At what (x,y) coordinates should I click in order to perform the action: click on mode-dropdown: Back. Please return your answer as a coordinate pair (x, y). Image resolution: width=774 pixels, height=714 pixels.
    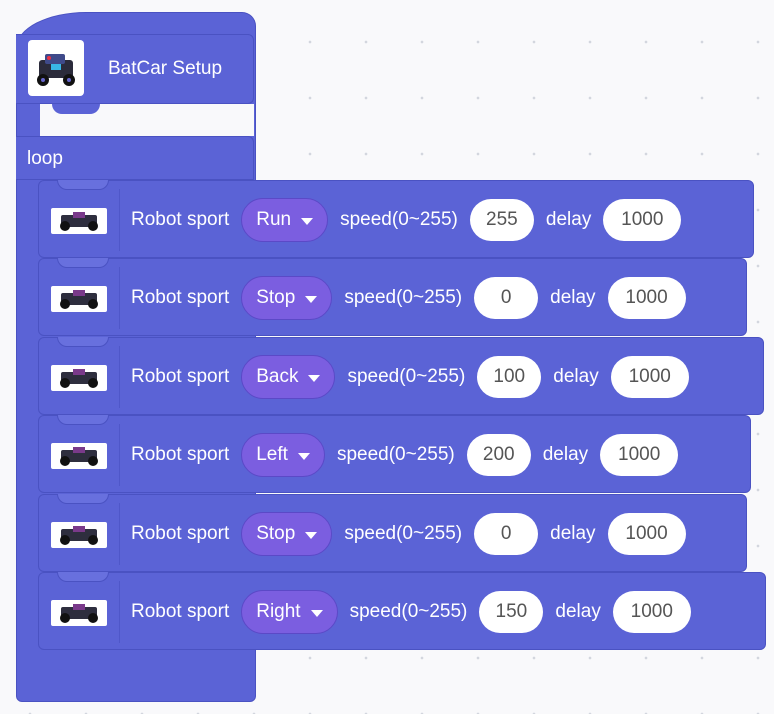
    Looking at the image, I should click on (288, 377).